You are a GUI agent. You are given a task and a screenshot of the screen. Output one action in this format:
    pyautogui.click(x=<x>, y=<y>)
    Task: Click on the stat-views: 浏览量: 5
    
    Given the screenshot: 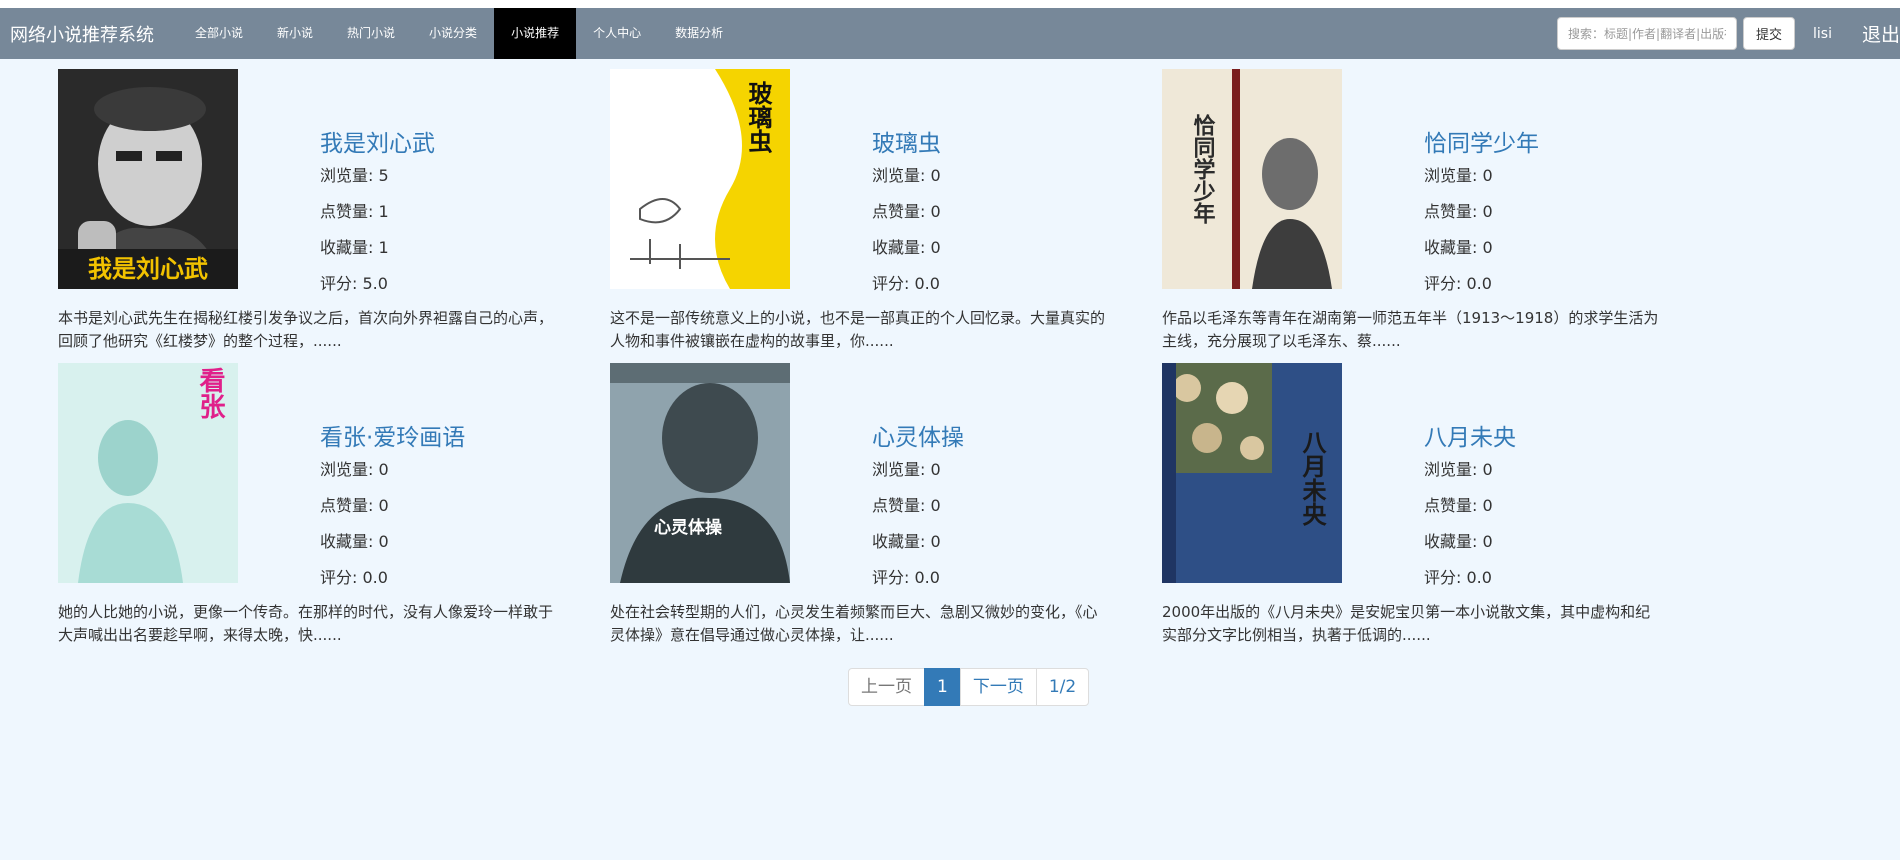 What is the action you would take?
    pyautogui.click(x=354, y=175)
    